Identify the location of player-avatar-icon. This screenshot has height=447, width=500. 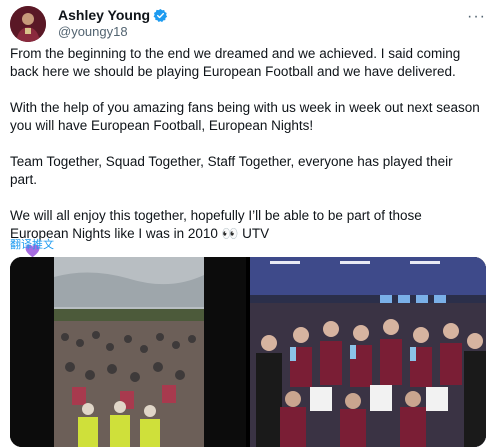
(28, 24).